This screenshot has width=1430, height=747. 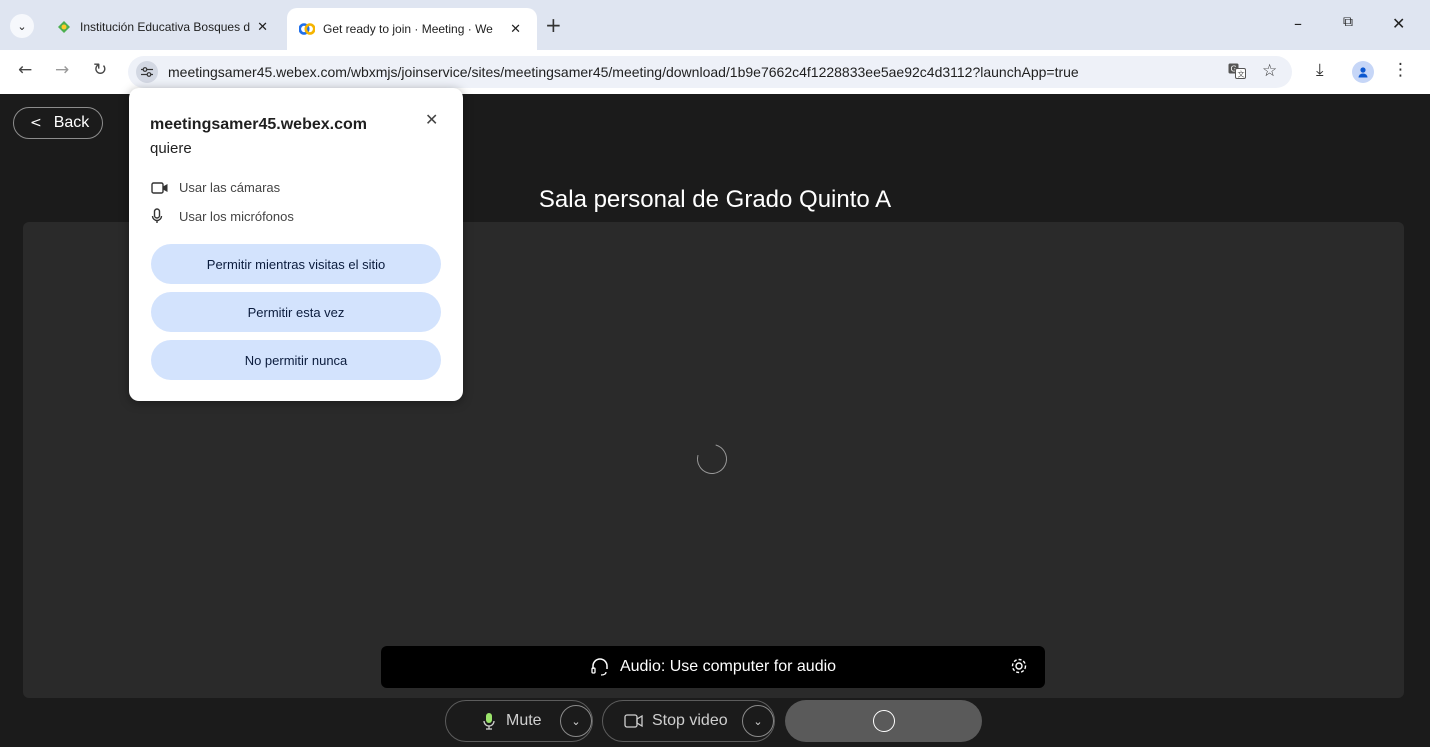 I want to click on stop-video-button: Stop video ⌄, so click(x=688, y=721).